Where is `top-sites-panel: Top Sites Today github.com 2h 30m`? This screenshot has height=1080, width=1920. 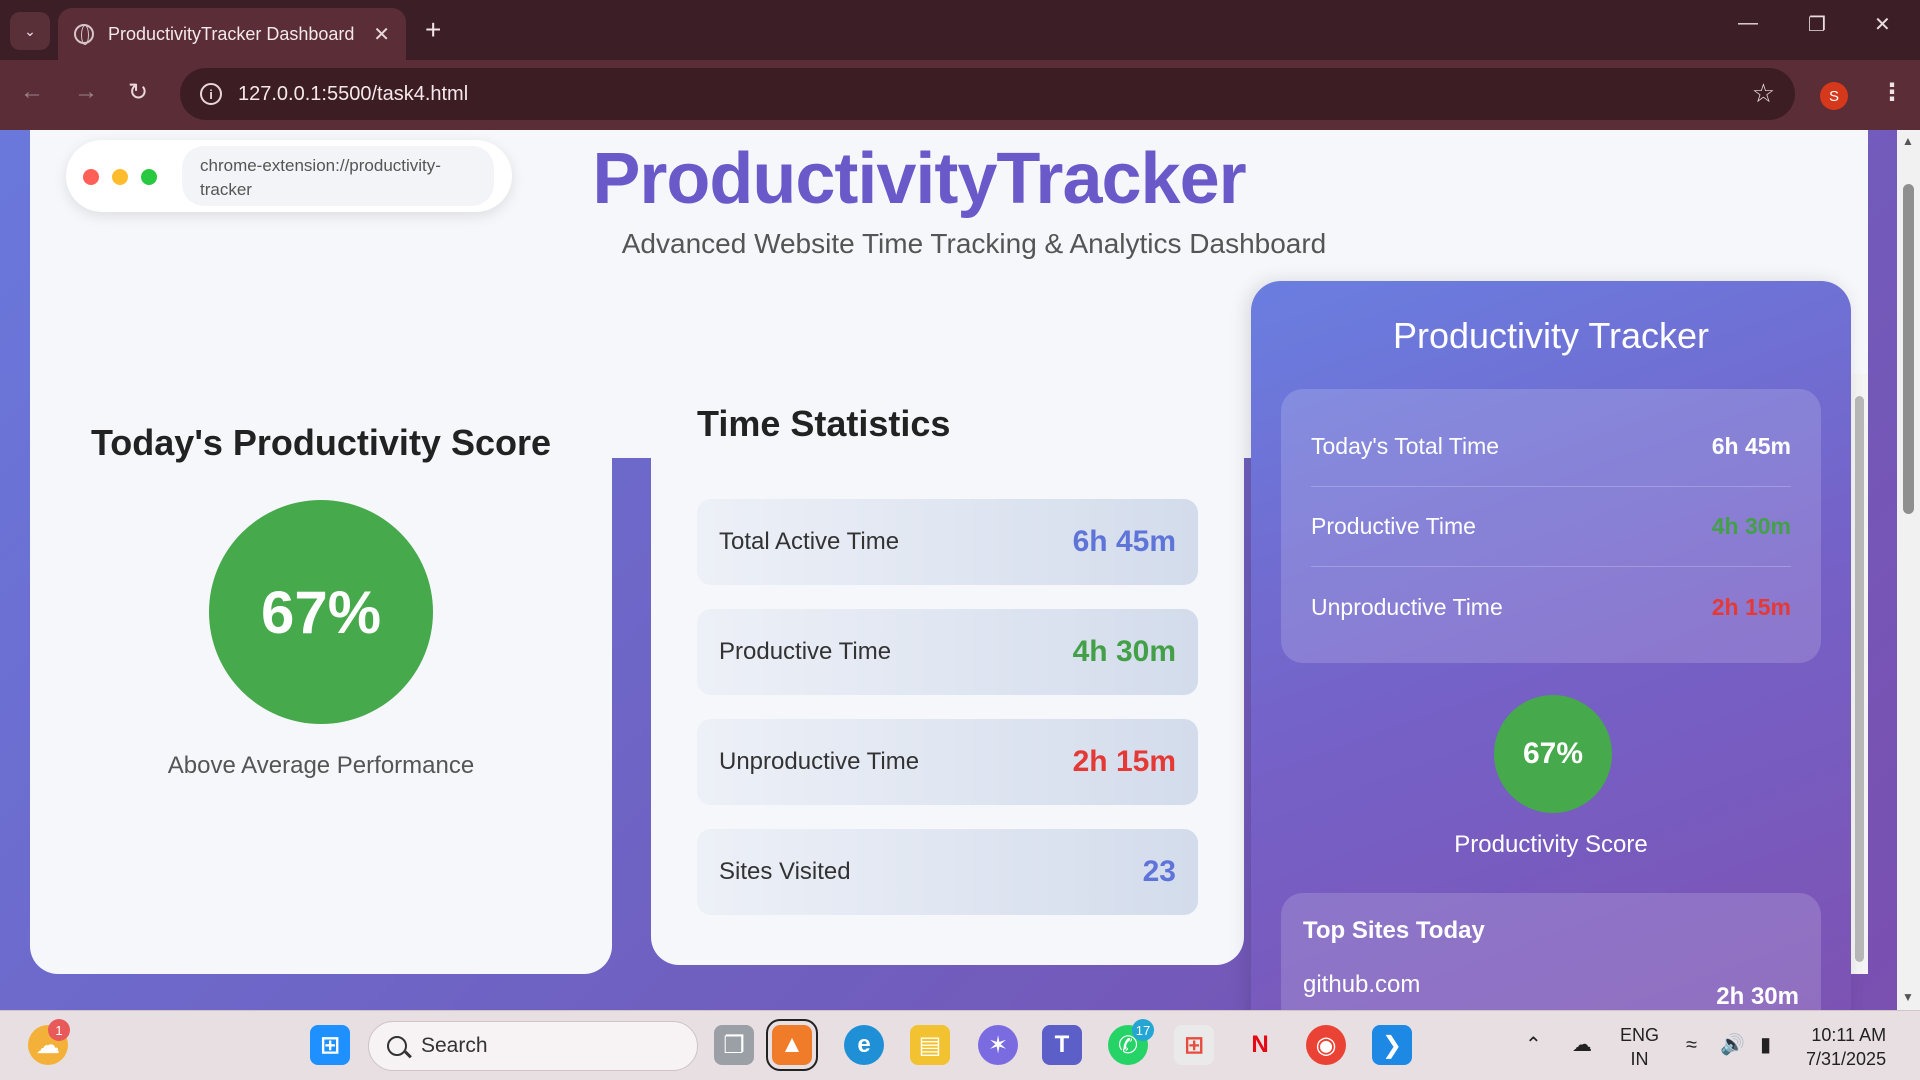 top-sites-panel: Top Sites Today github.com 2h 30m is located at coordinates (1551, 951).